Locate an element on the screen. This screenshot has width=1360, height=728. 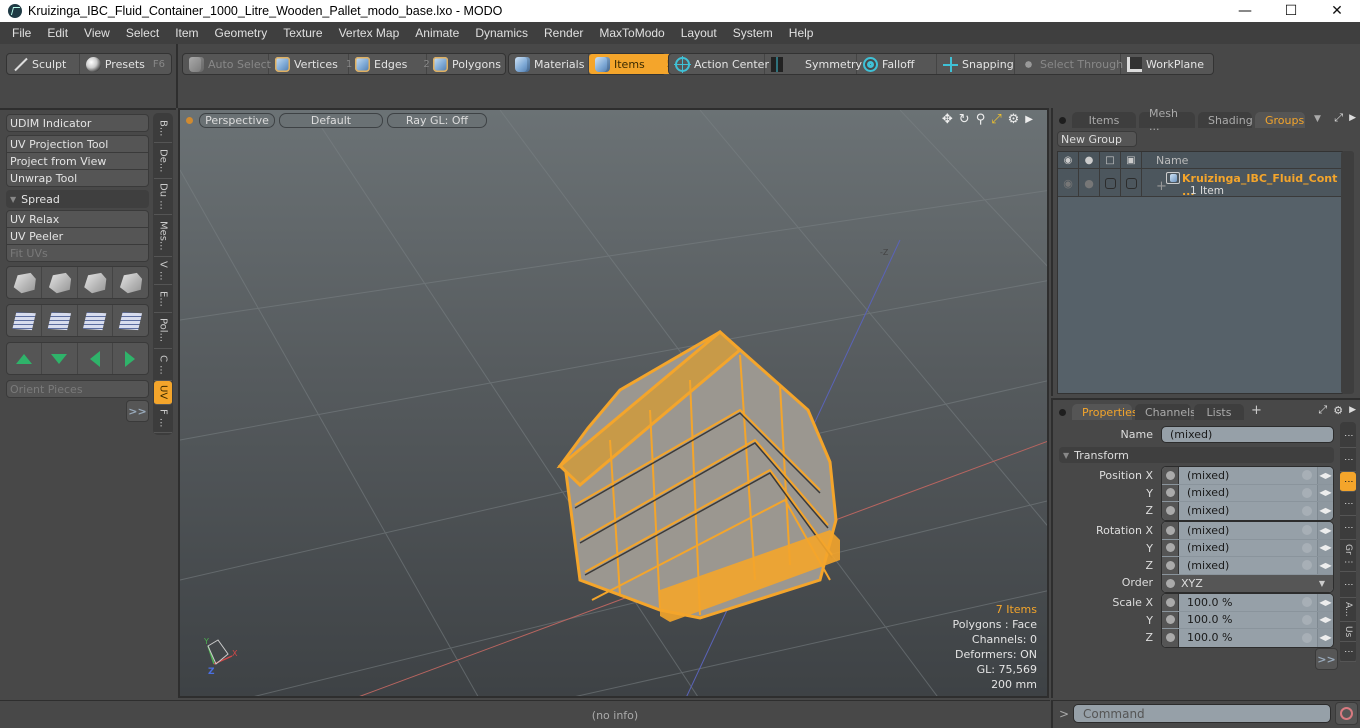
order-dropdown: XYZ ▼ is located at coordinates (1247, 583).